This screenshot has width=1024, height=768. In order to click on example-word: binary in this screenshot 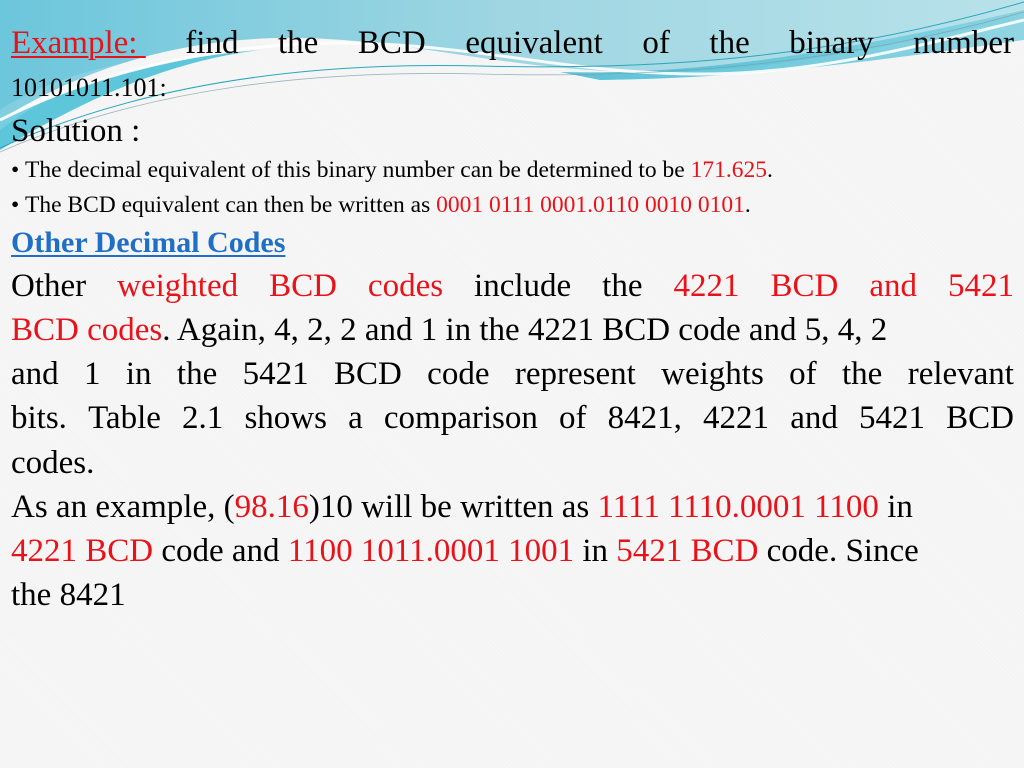, I will do `click(831, 43)`.